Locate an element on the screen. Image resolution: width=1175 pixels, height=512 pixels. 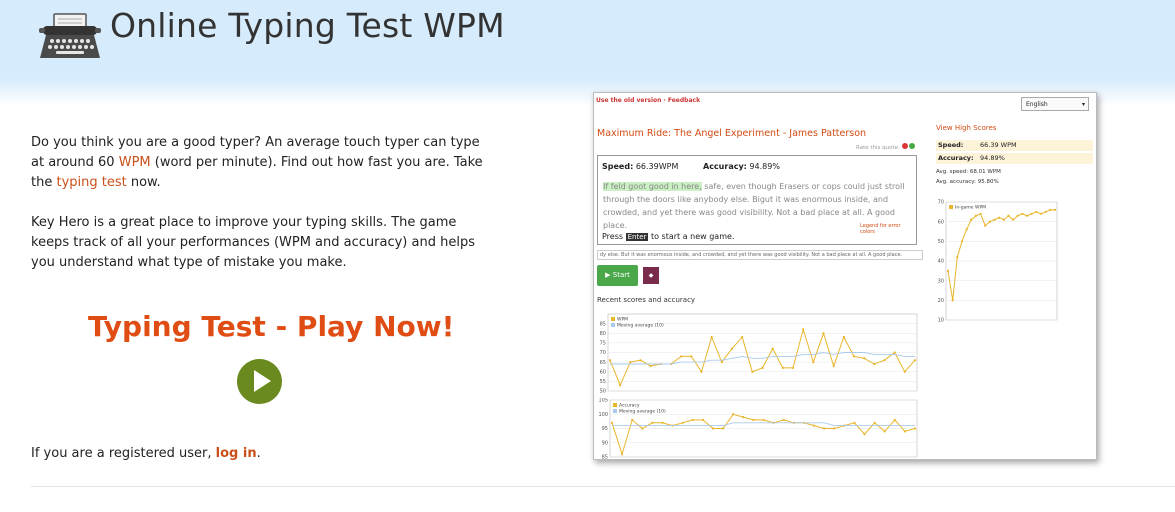
y-tick-label: 80 is located at coordinates (603, 334).